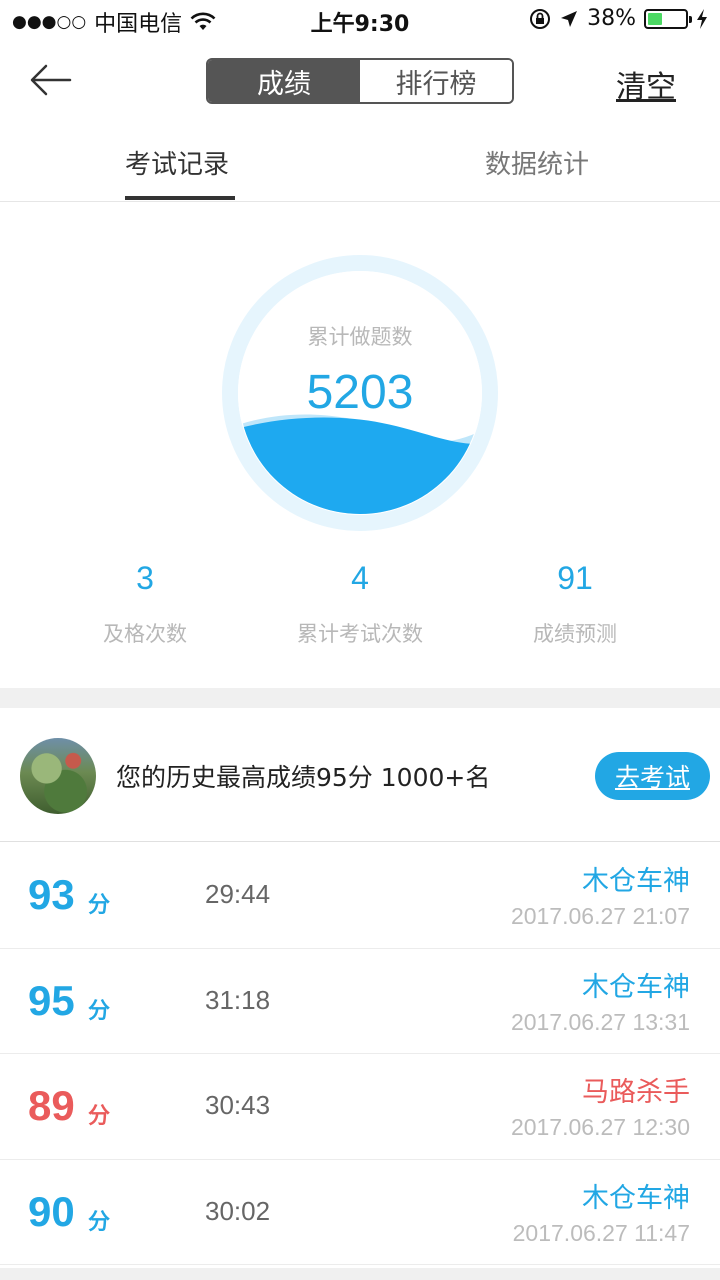 The height and width of the screenshot is (1280, 720). I want to click on location-arrow-icon, so click(569, 18).